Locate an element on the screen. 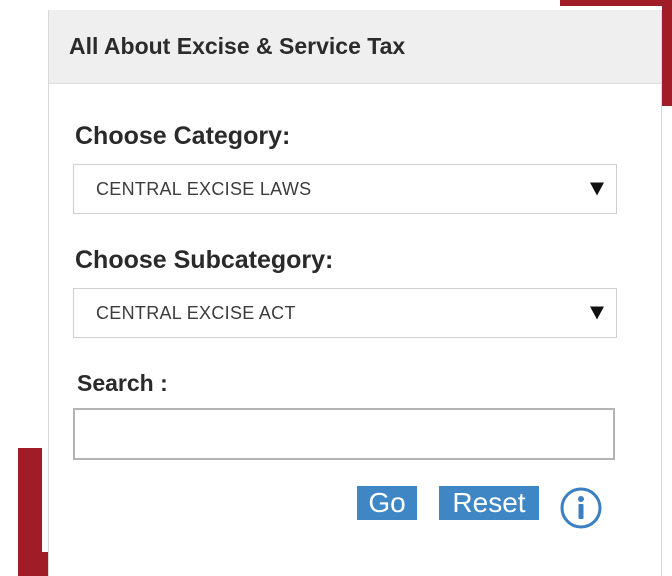  panel-header: All About Excise & Service Tax is located at coordinates (355, 47).